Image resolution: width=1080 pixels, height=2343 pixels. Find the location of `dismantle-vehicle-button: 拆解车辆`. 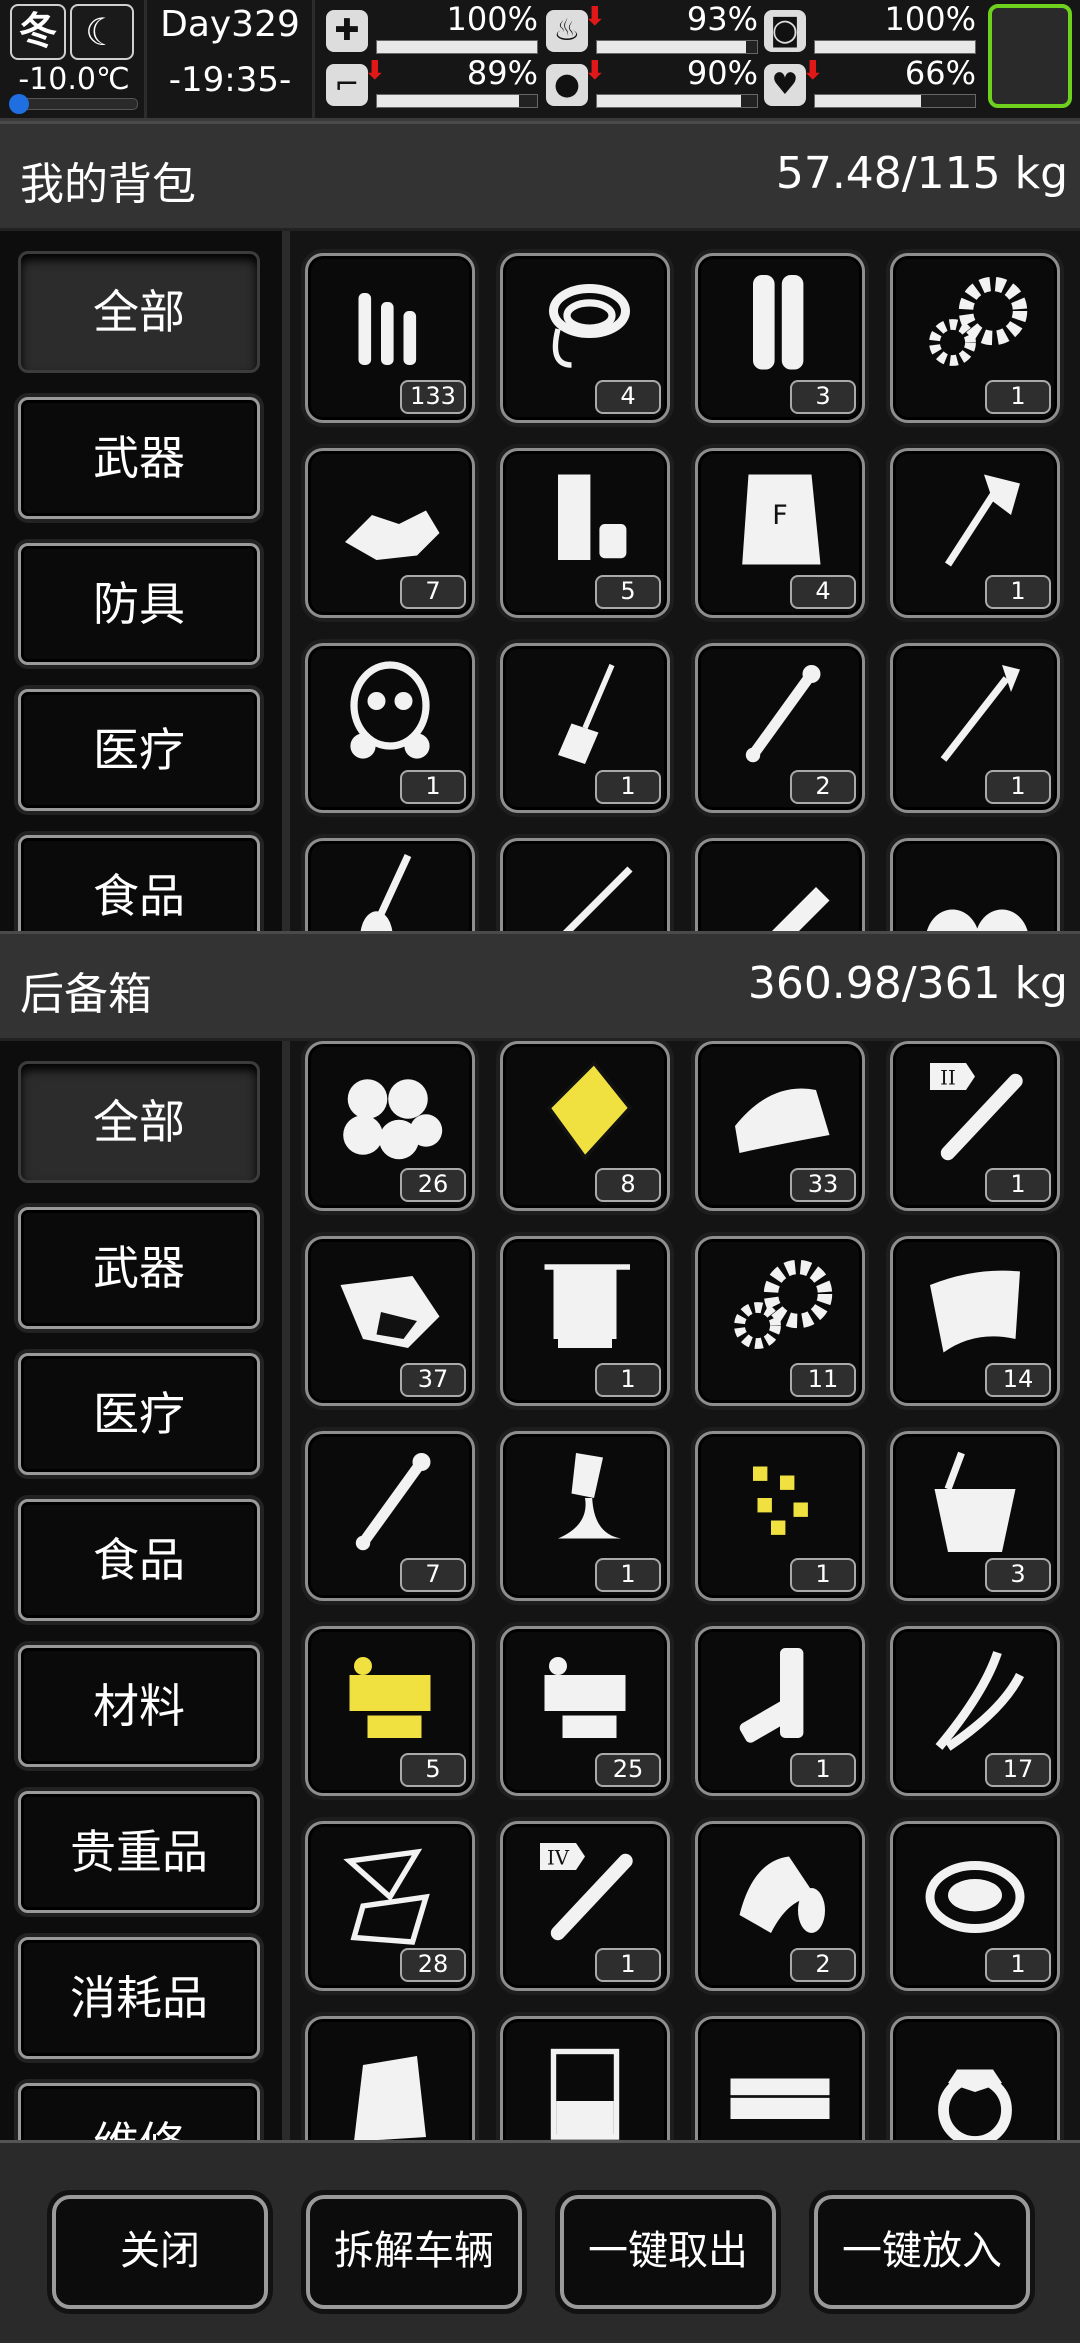

dismantle-vehicle-button: 拆解车辆 is located at coordinates (414, 2252).